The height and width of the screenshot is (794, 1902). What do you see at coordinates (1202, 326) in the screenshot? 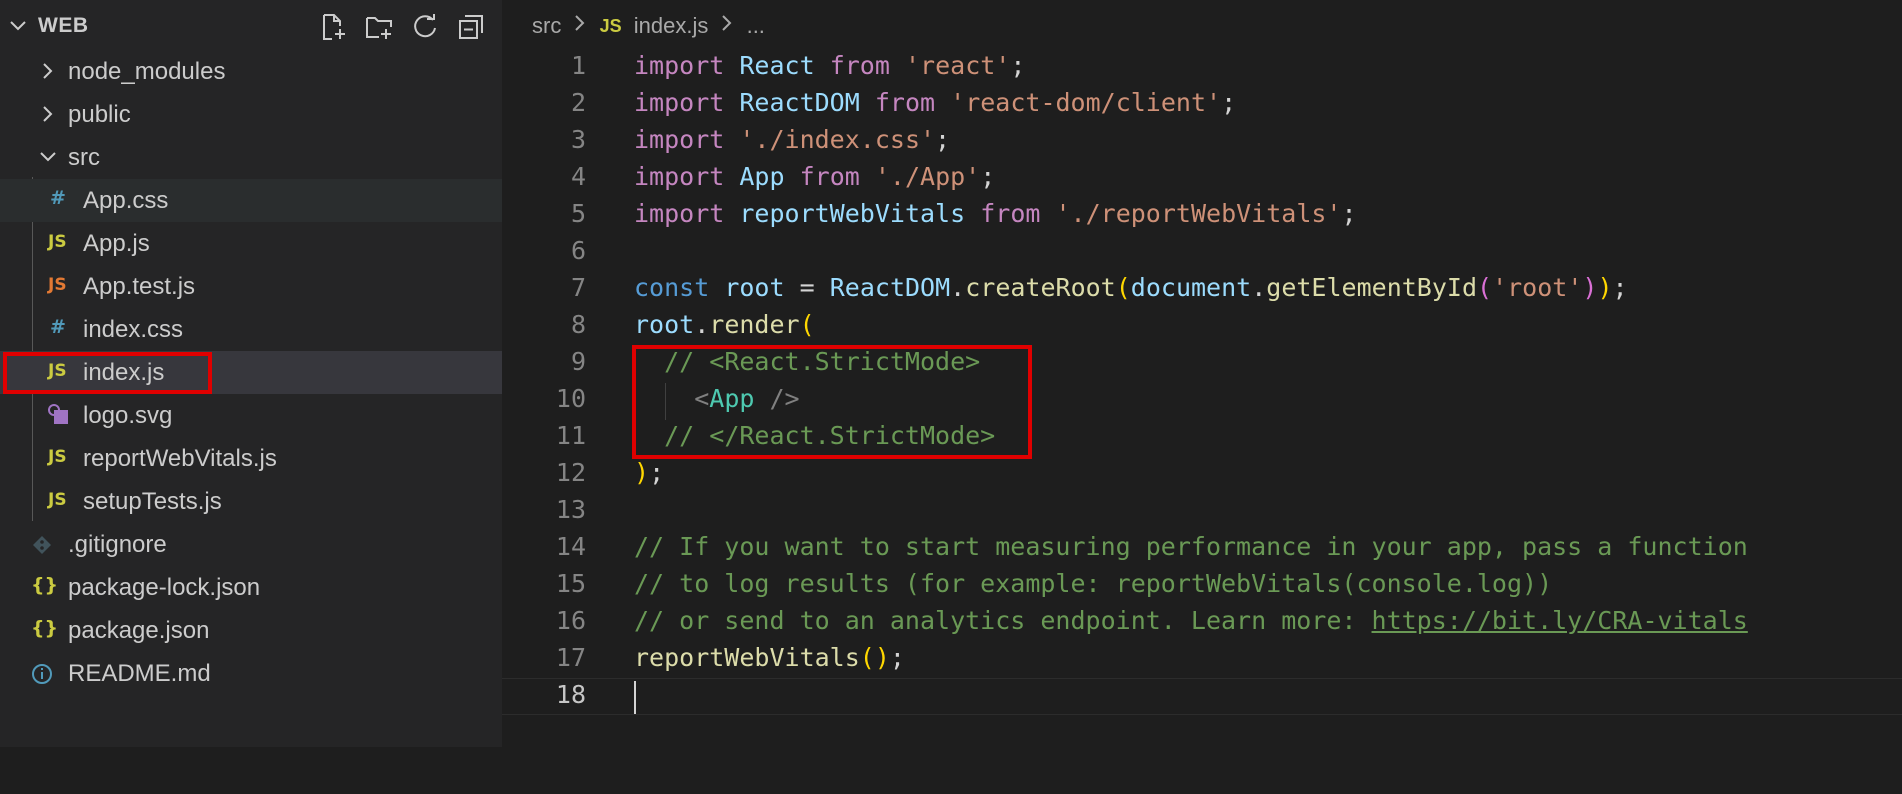
I see `code-line: 8 root.render(` at bounding box center [1202, 326].